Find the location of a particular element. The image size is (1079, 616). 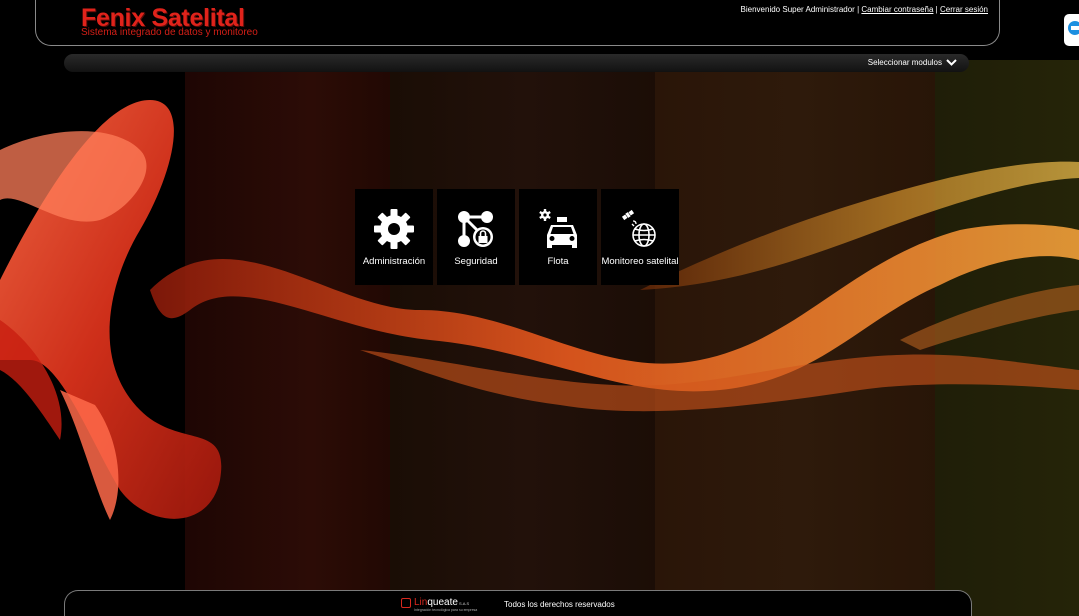

satellite-globe-icon is located at coordinates (638, 228).